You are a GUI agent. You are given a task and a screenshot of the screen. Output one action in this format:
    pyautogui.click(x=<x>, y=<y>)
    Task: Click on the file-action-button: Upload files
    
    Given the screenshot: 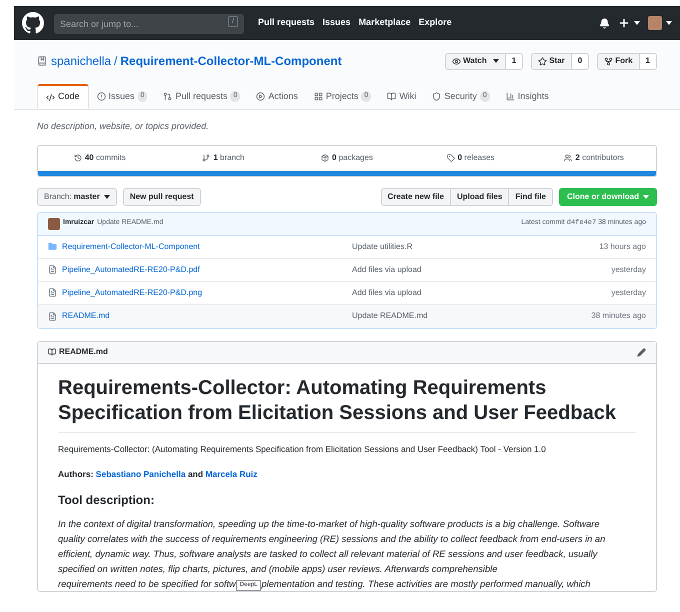 What is the action you would take?
    pyautogui.click(x=480, y=197)
    